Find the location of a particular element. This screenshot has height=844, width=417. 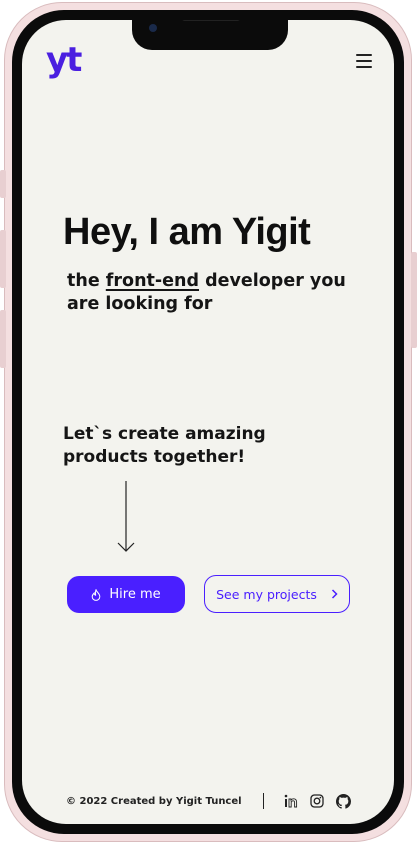

footer: © 2022 Created by Yigit Tuncel is located at coordinates (216, 801).